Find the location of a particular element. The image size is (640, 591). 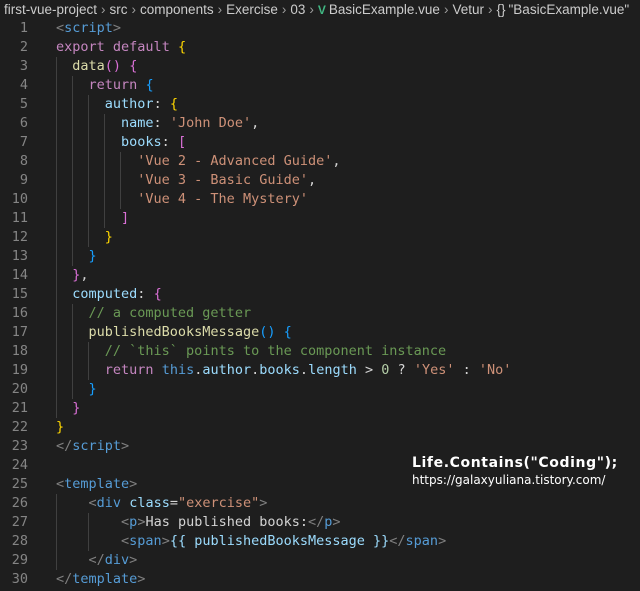

code-line: 4 return { is located at coordinates (320, 85).